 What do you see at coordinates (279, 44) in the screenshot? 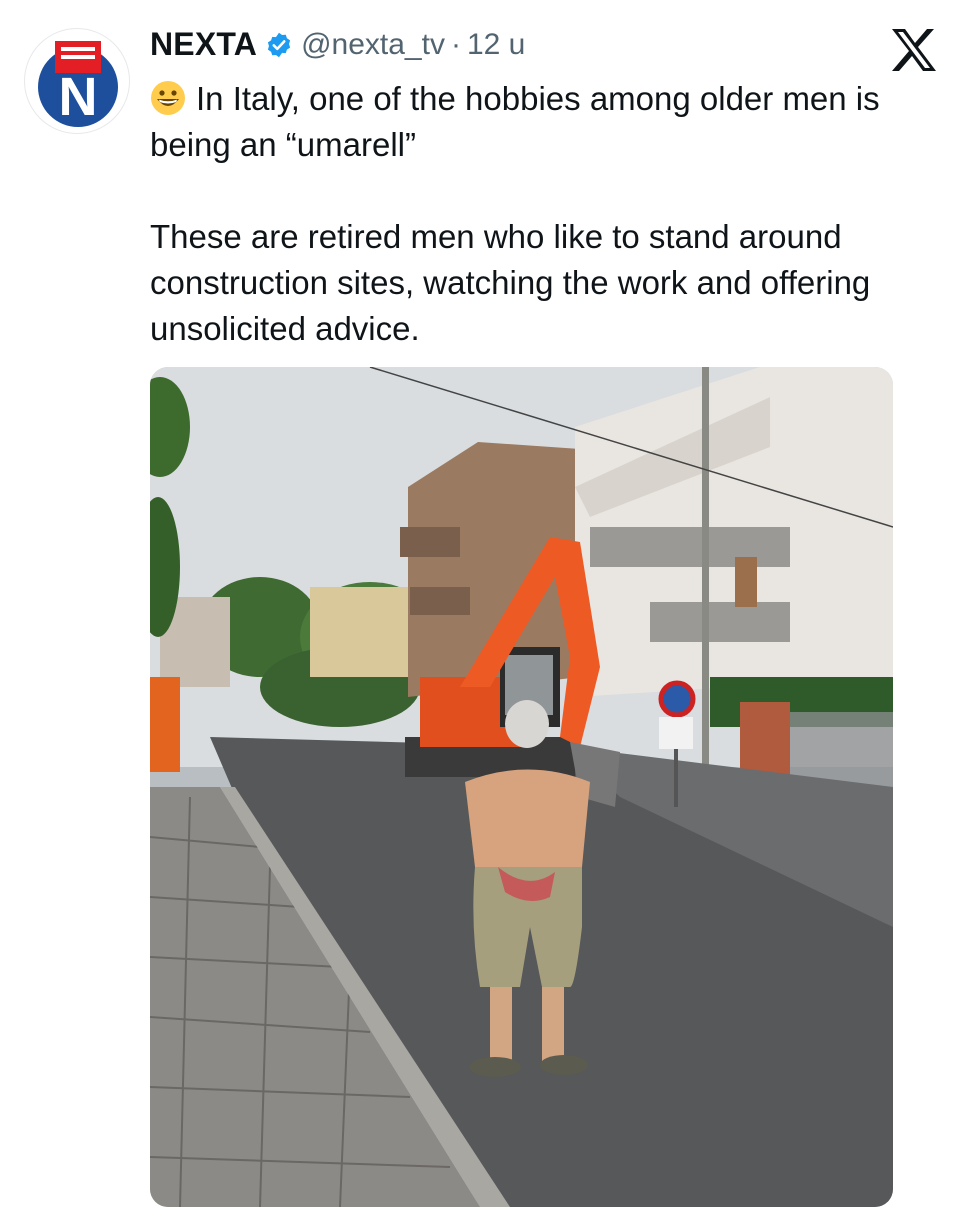
I see `verified-badge-icon` at bounding box center [279, 44].